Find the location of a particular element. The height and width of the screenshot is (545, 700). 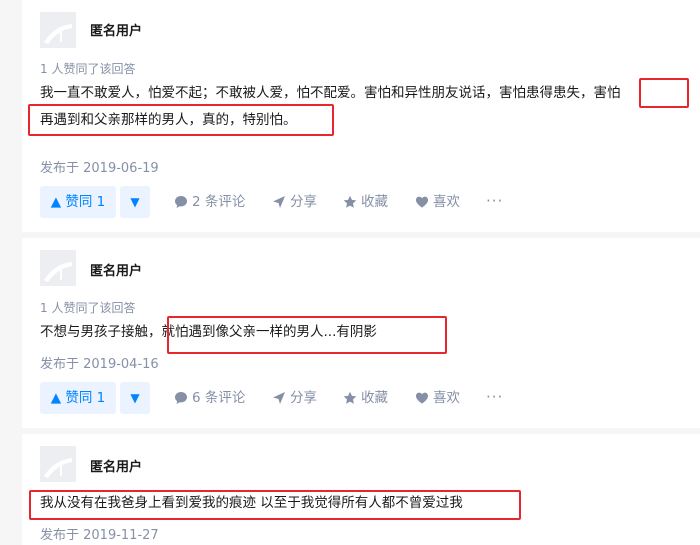

action-bar: ▲ 赞同 1 ▼ 2 条评论 分享 收藏 喜欢 ··· is located at coordinates (370, 202).